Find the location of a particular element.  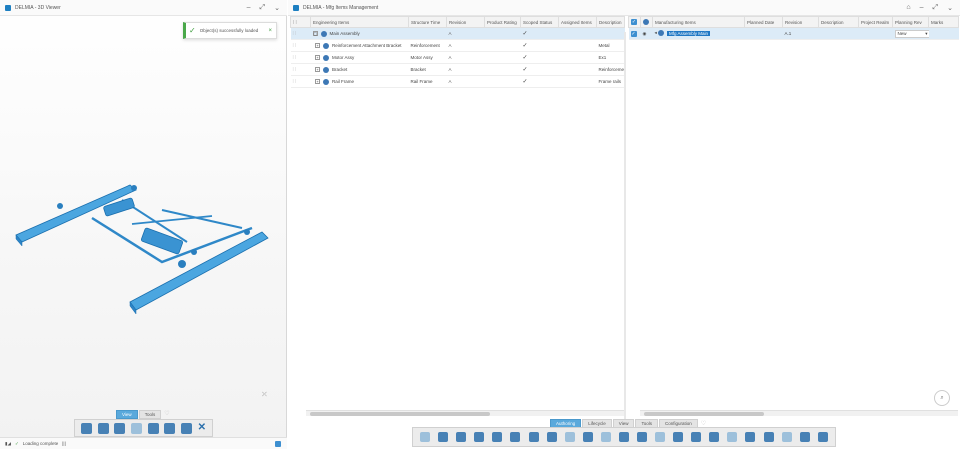

filter-icon is located at coordinates (569, 437).